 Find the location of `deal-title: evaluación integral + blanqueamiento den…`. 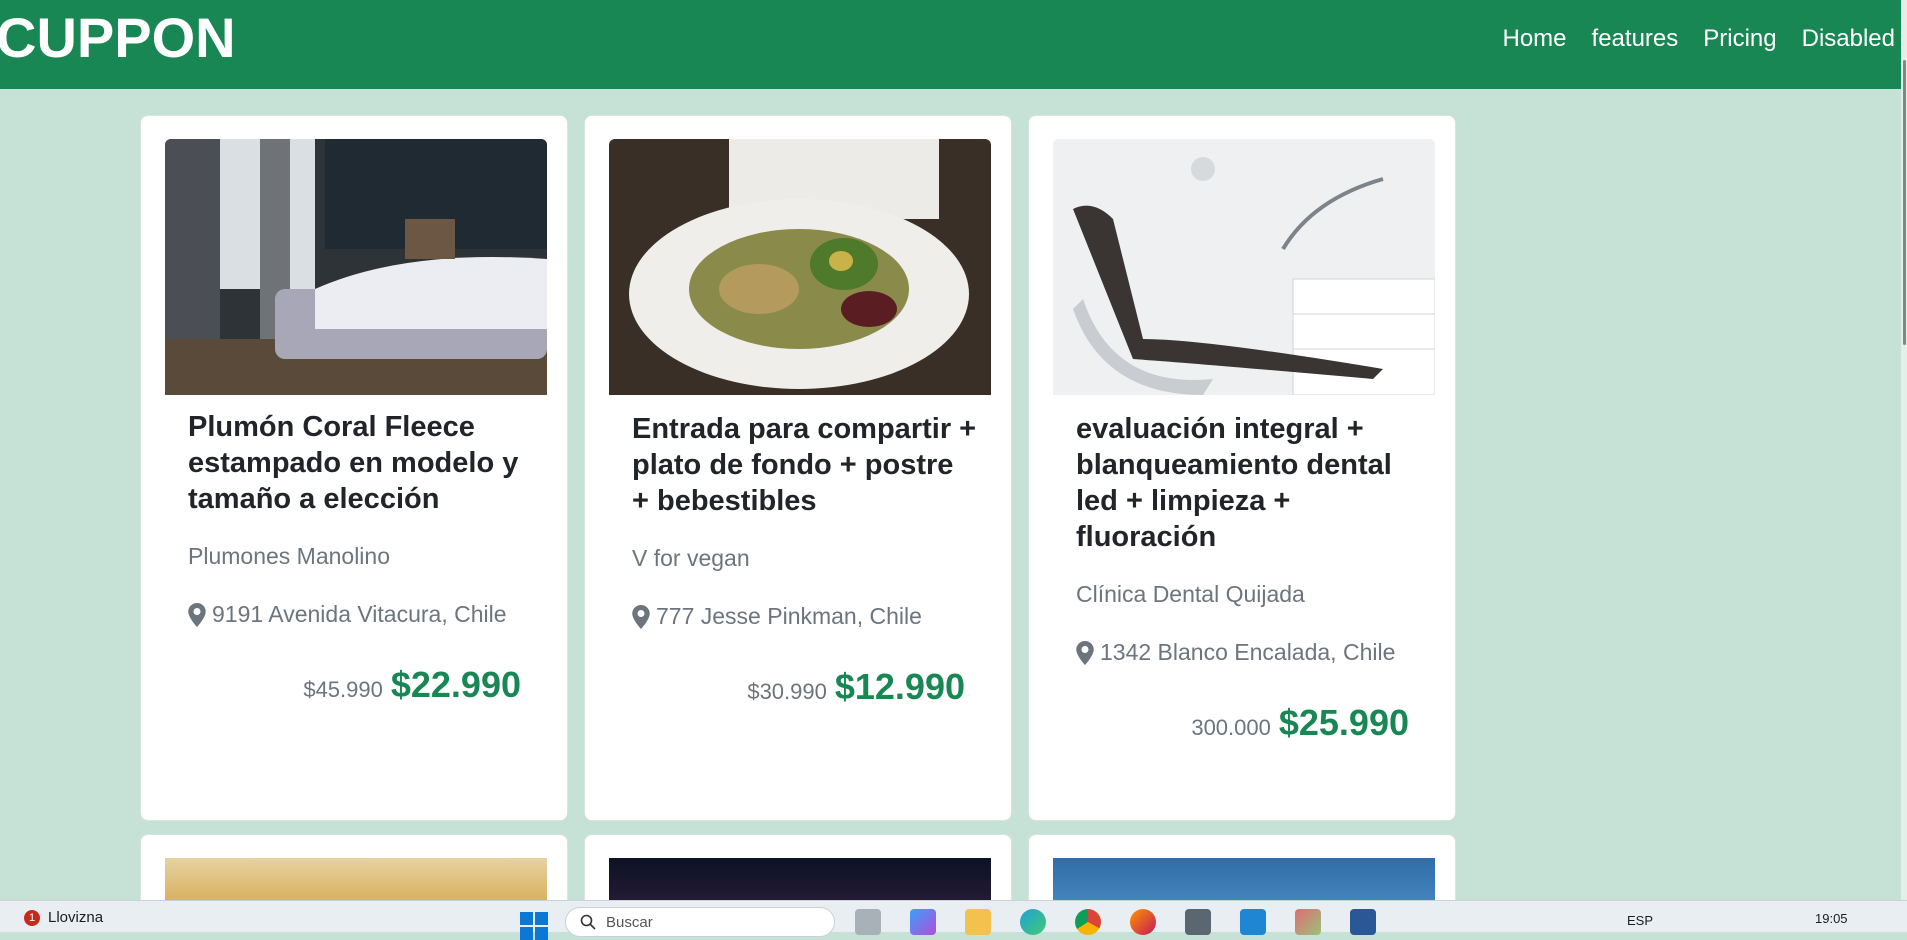

deal-title: evaluación integral + blanqueamiento den… is located at coordinates (1248, 483).